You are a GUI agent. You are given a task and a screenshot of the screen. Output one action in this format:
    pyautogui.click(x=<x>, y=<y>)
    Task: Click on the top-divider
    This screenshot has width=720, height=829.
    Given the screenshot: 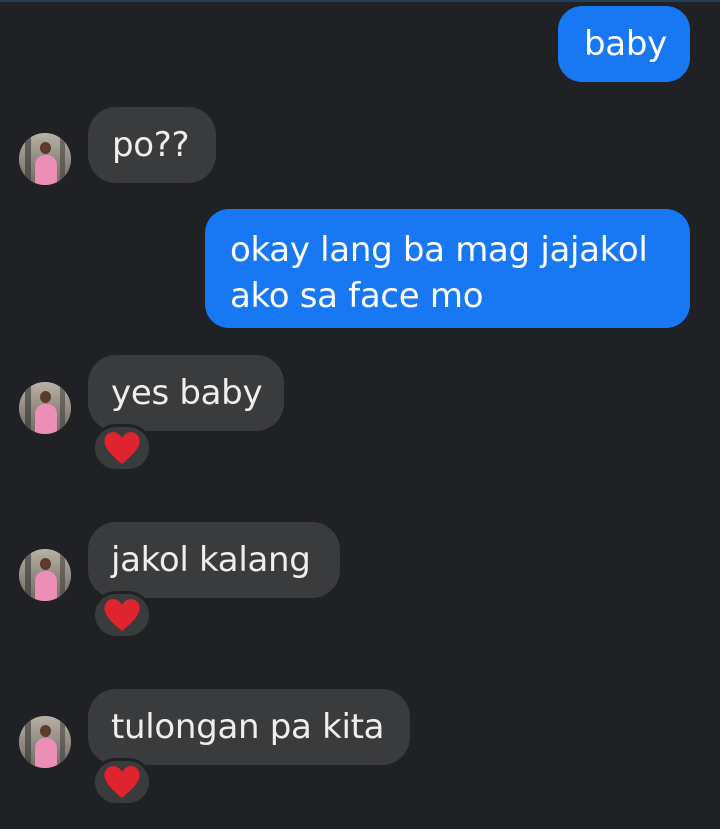 What is the action you would take?
    pyautogui.click(x=360, y=1)
    